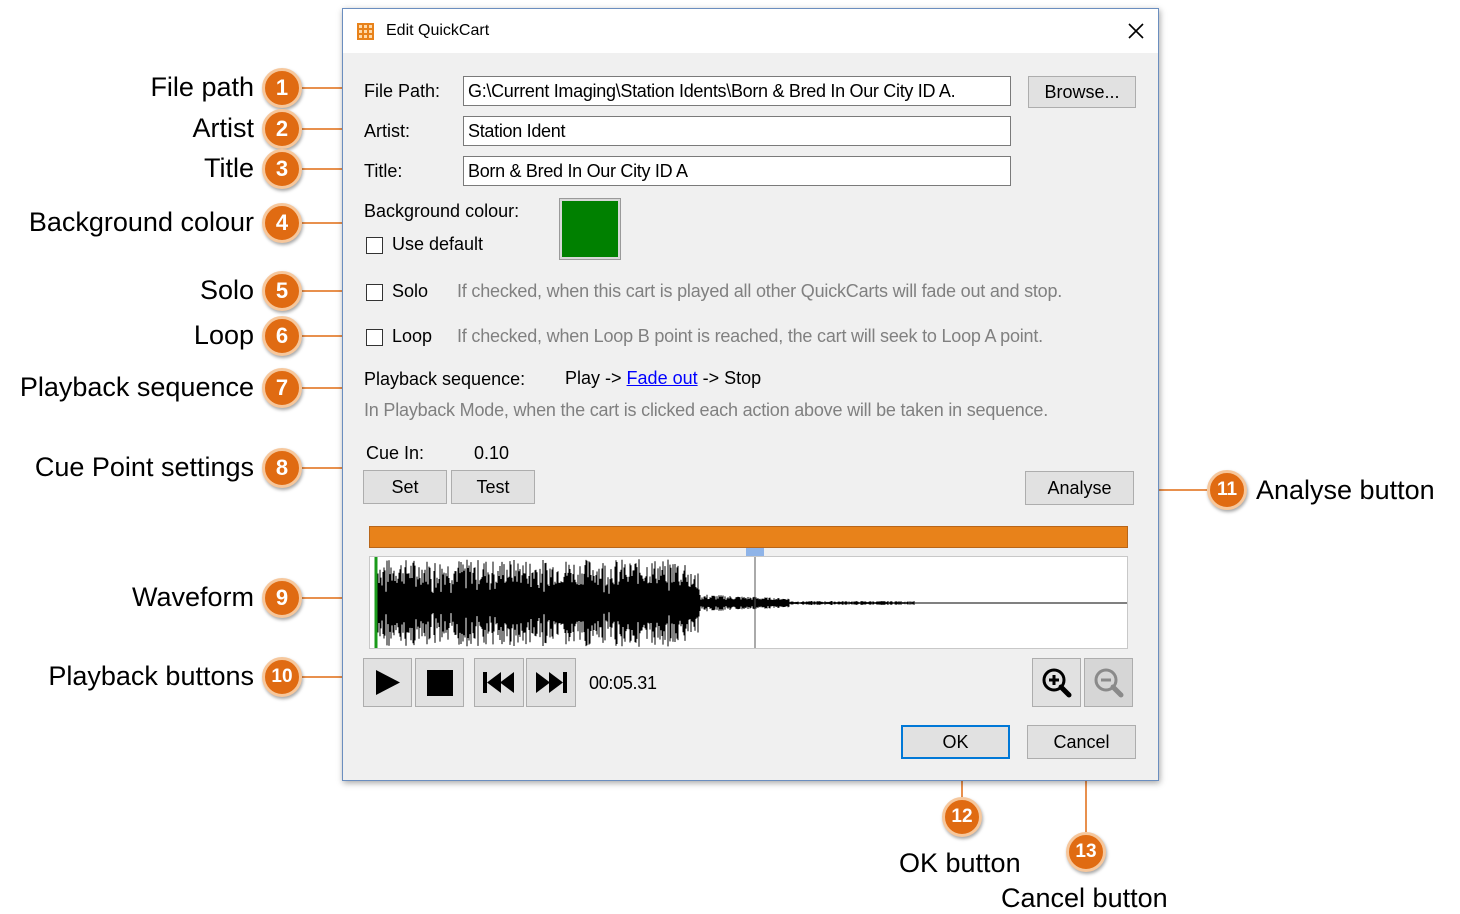  Describe the element at coordinates (282, 336) in the screenshot. I see `callout-badge: 6` at that location.